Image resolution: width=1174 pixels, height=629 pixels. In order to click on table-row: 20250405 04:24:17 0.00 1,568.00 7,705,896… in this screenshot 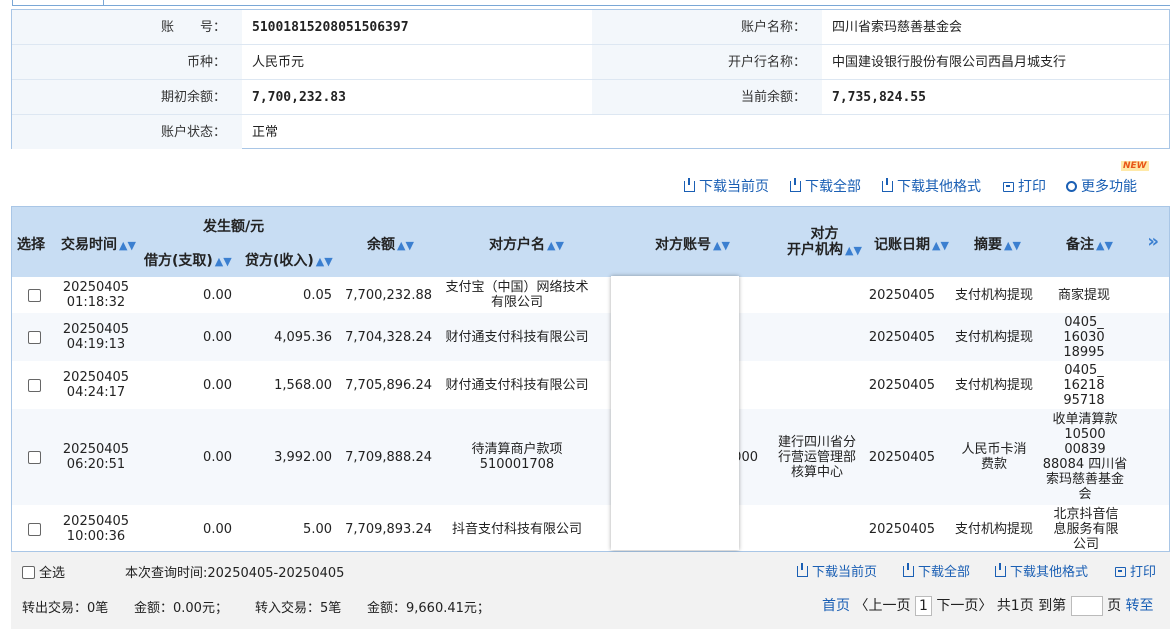, I will do `click(590, 385)`.